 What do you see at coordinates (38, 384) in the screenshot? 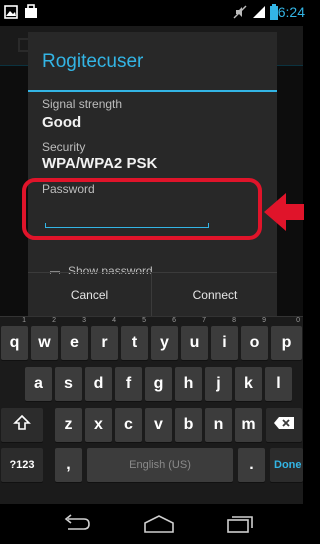
I see `key-a: a` at bounding box center [38, 384].